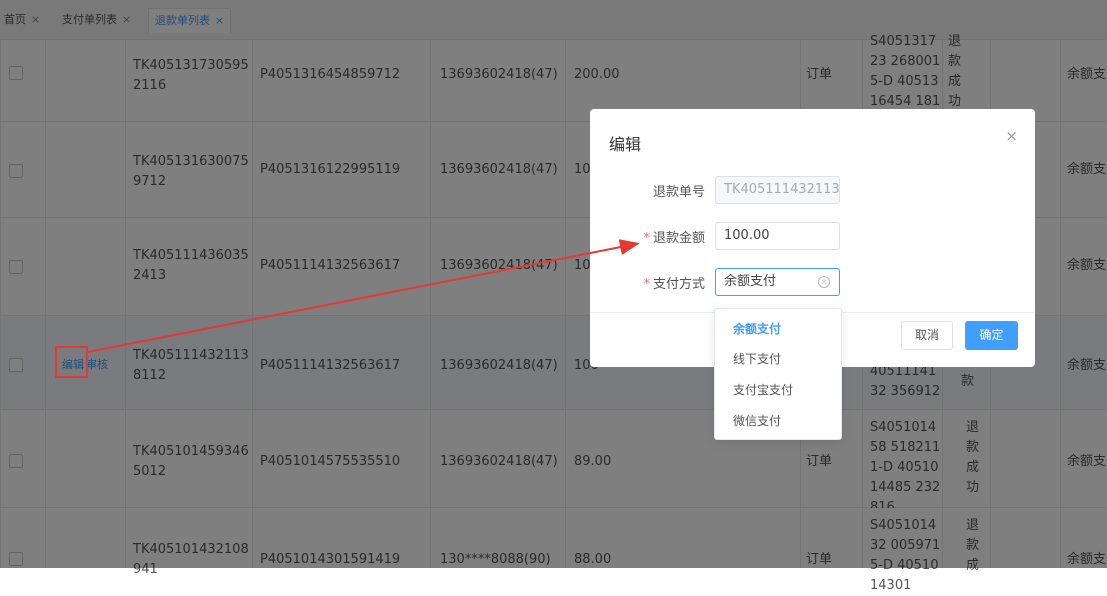 This screenshot has width=1107, height=596. I want to click on annotation-arrow, so click(363, 296).